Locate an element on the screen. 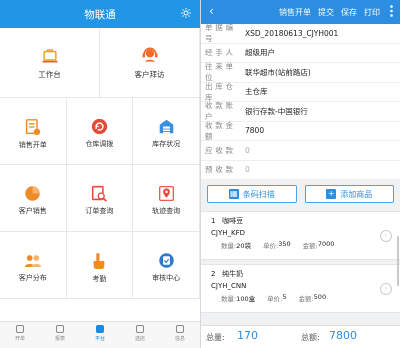  product-name-text: 咖啡豆 is located at coordinates (233, 221).